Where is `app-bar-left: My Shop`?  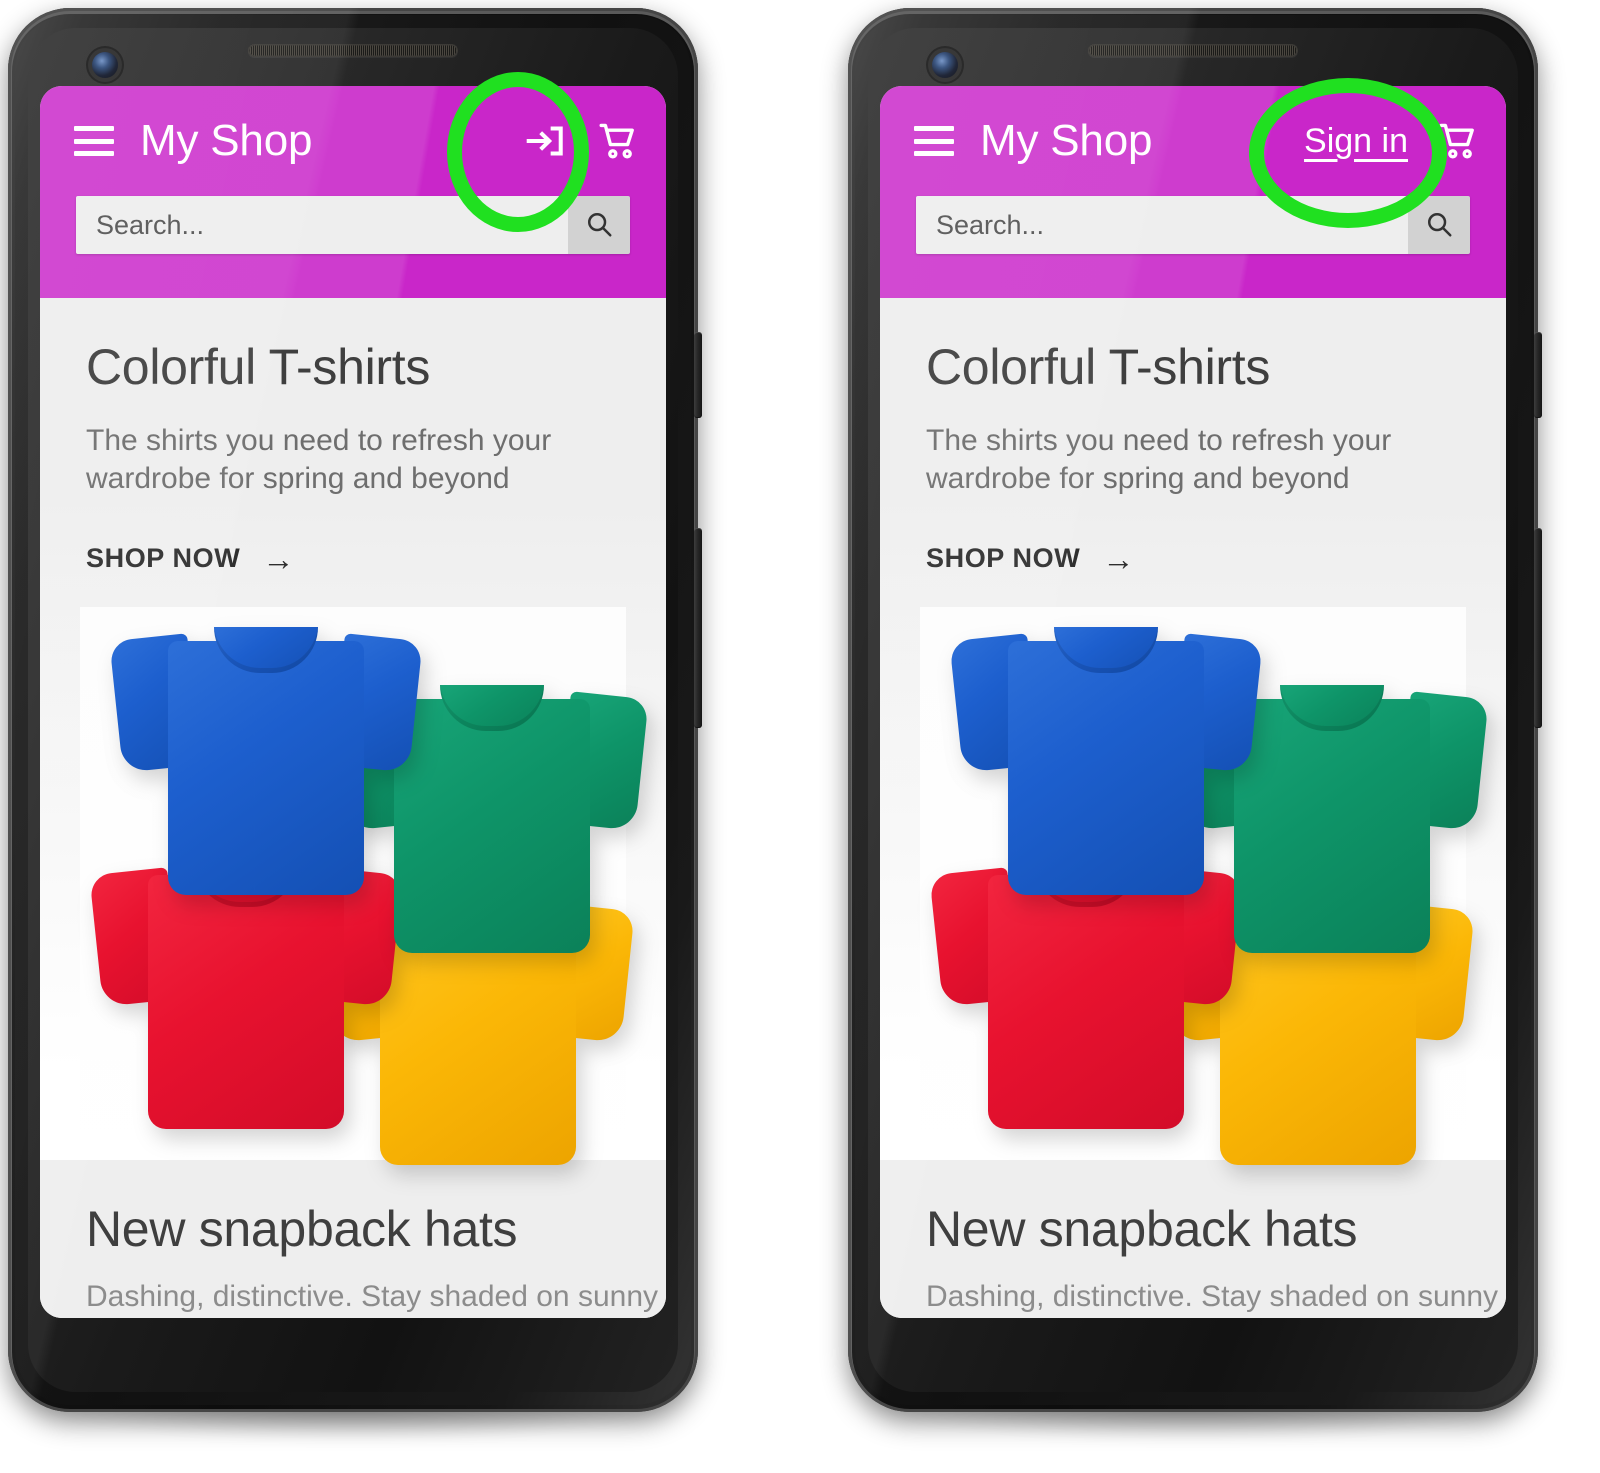 app-bar-left: My Shop is located at coordinates (353, 192).